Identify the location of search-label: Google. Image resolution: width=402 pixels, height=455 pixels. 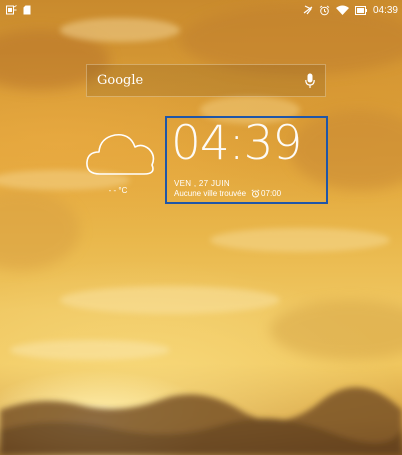
(120, 80).